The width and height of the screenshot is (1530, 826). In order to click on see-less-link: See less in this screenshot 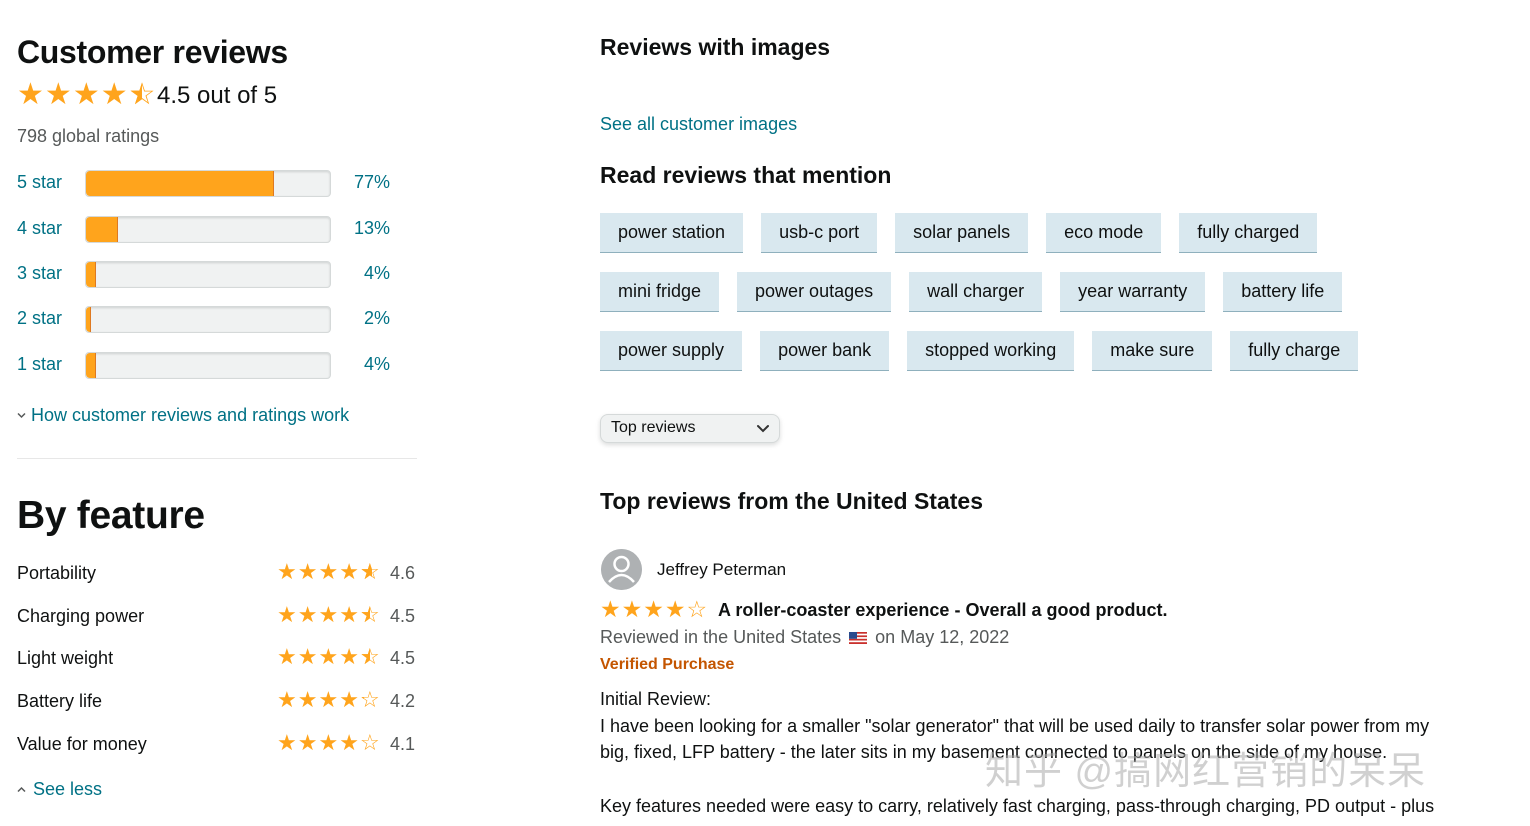, I will do `click(59, 788)`.